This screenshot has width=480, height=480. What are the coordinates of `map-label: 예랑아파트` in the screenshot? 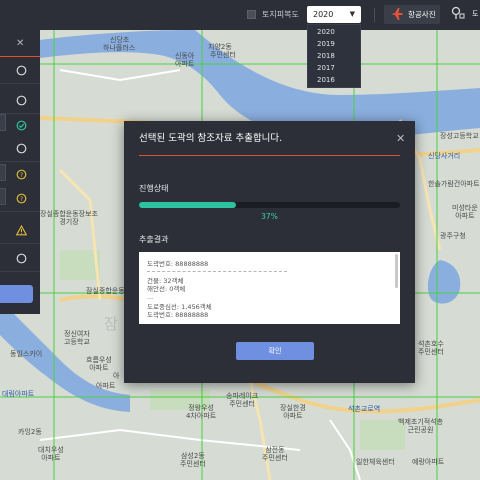 It's located at (428, 462).